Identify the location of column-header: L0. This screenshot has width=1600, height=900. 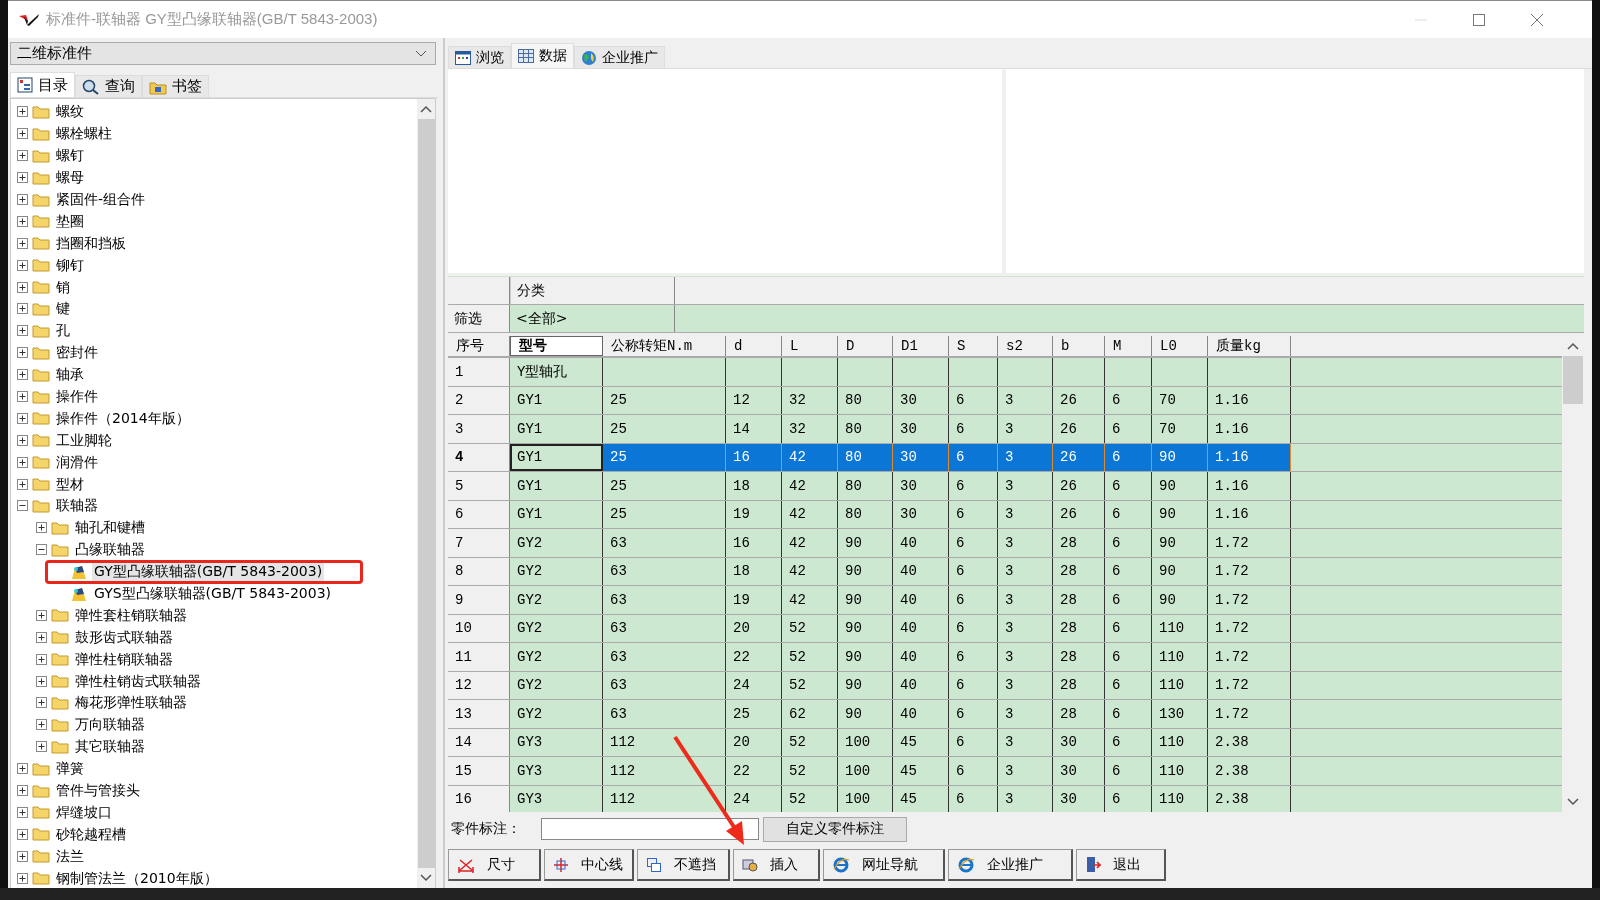
(1180, 346).